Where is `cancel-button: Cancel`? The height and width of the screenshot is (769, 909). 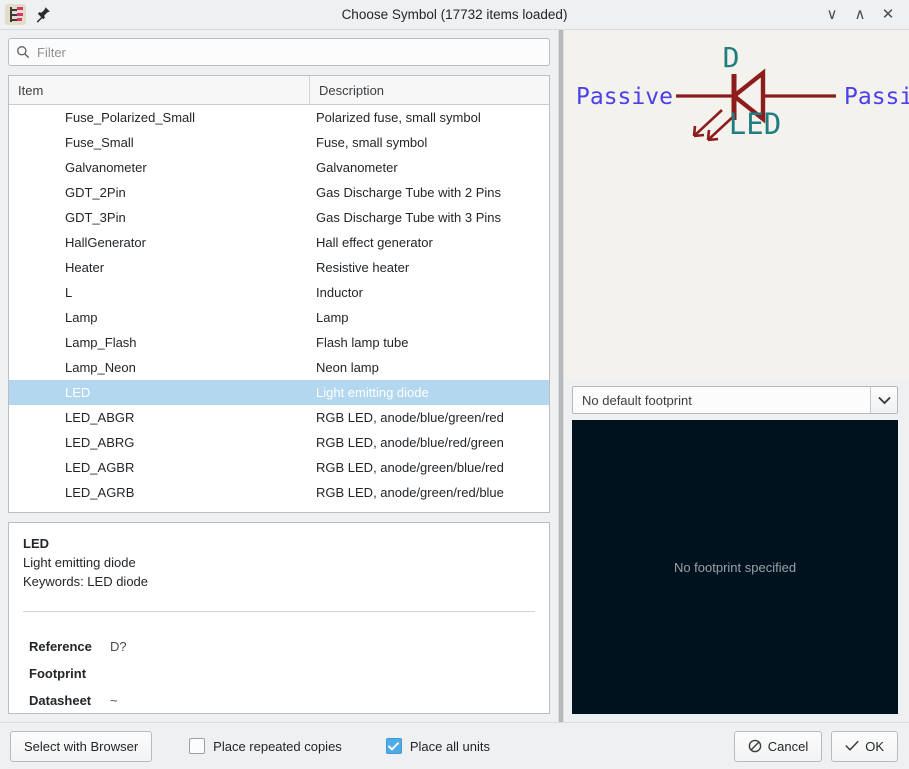 cancel-button: Cancel is located at coordinates (778, 746).